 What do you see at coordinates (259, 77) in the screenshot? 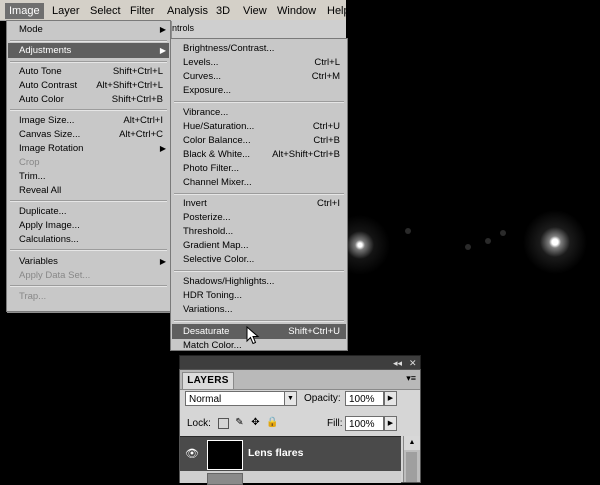
I see `menu-item-curves: Curves... Ctrl+M` at bounding box center [259, 77].